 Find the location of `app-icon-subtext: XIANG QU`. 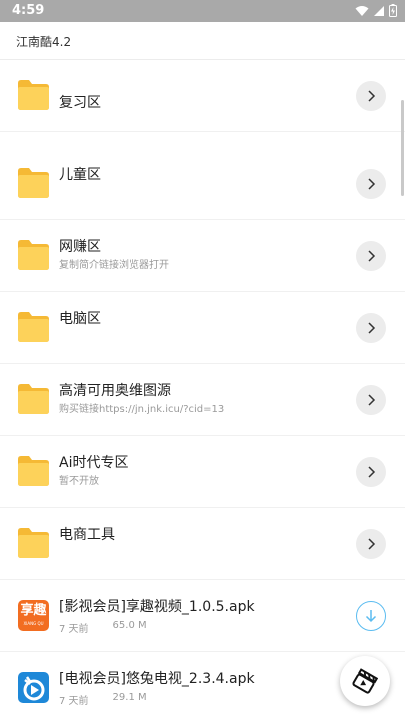

app-icon-subtext: XIANG QU is located at coordinates (33, 623).